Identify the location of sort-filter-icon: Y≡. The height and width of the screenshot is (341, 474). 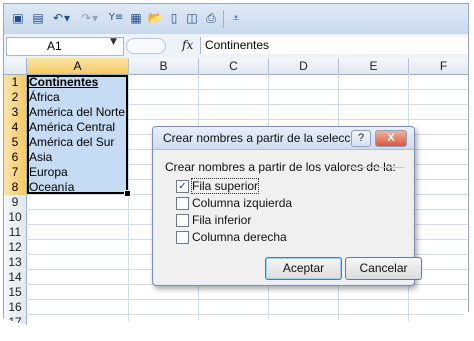
(116, 18).